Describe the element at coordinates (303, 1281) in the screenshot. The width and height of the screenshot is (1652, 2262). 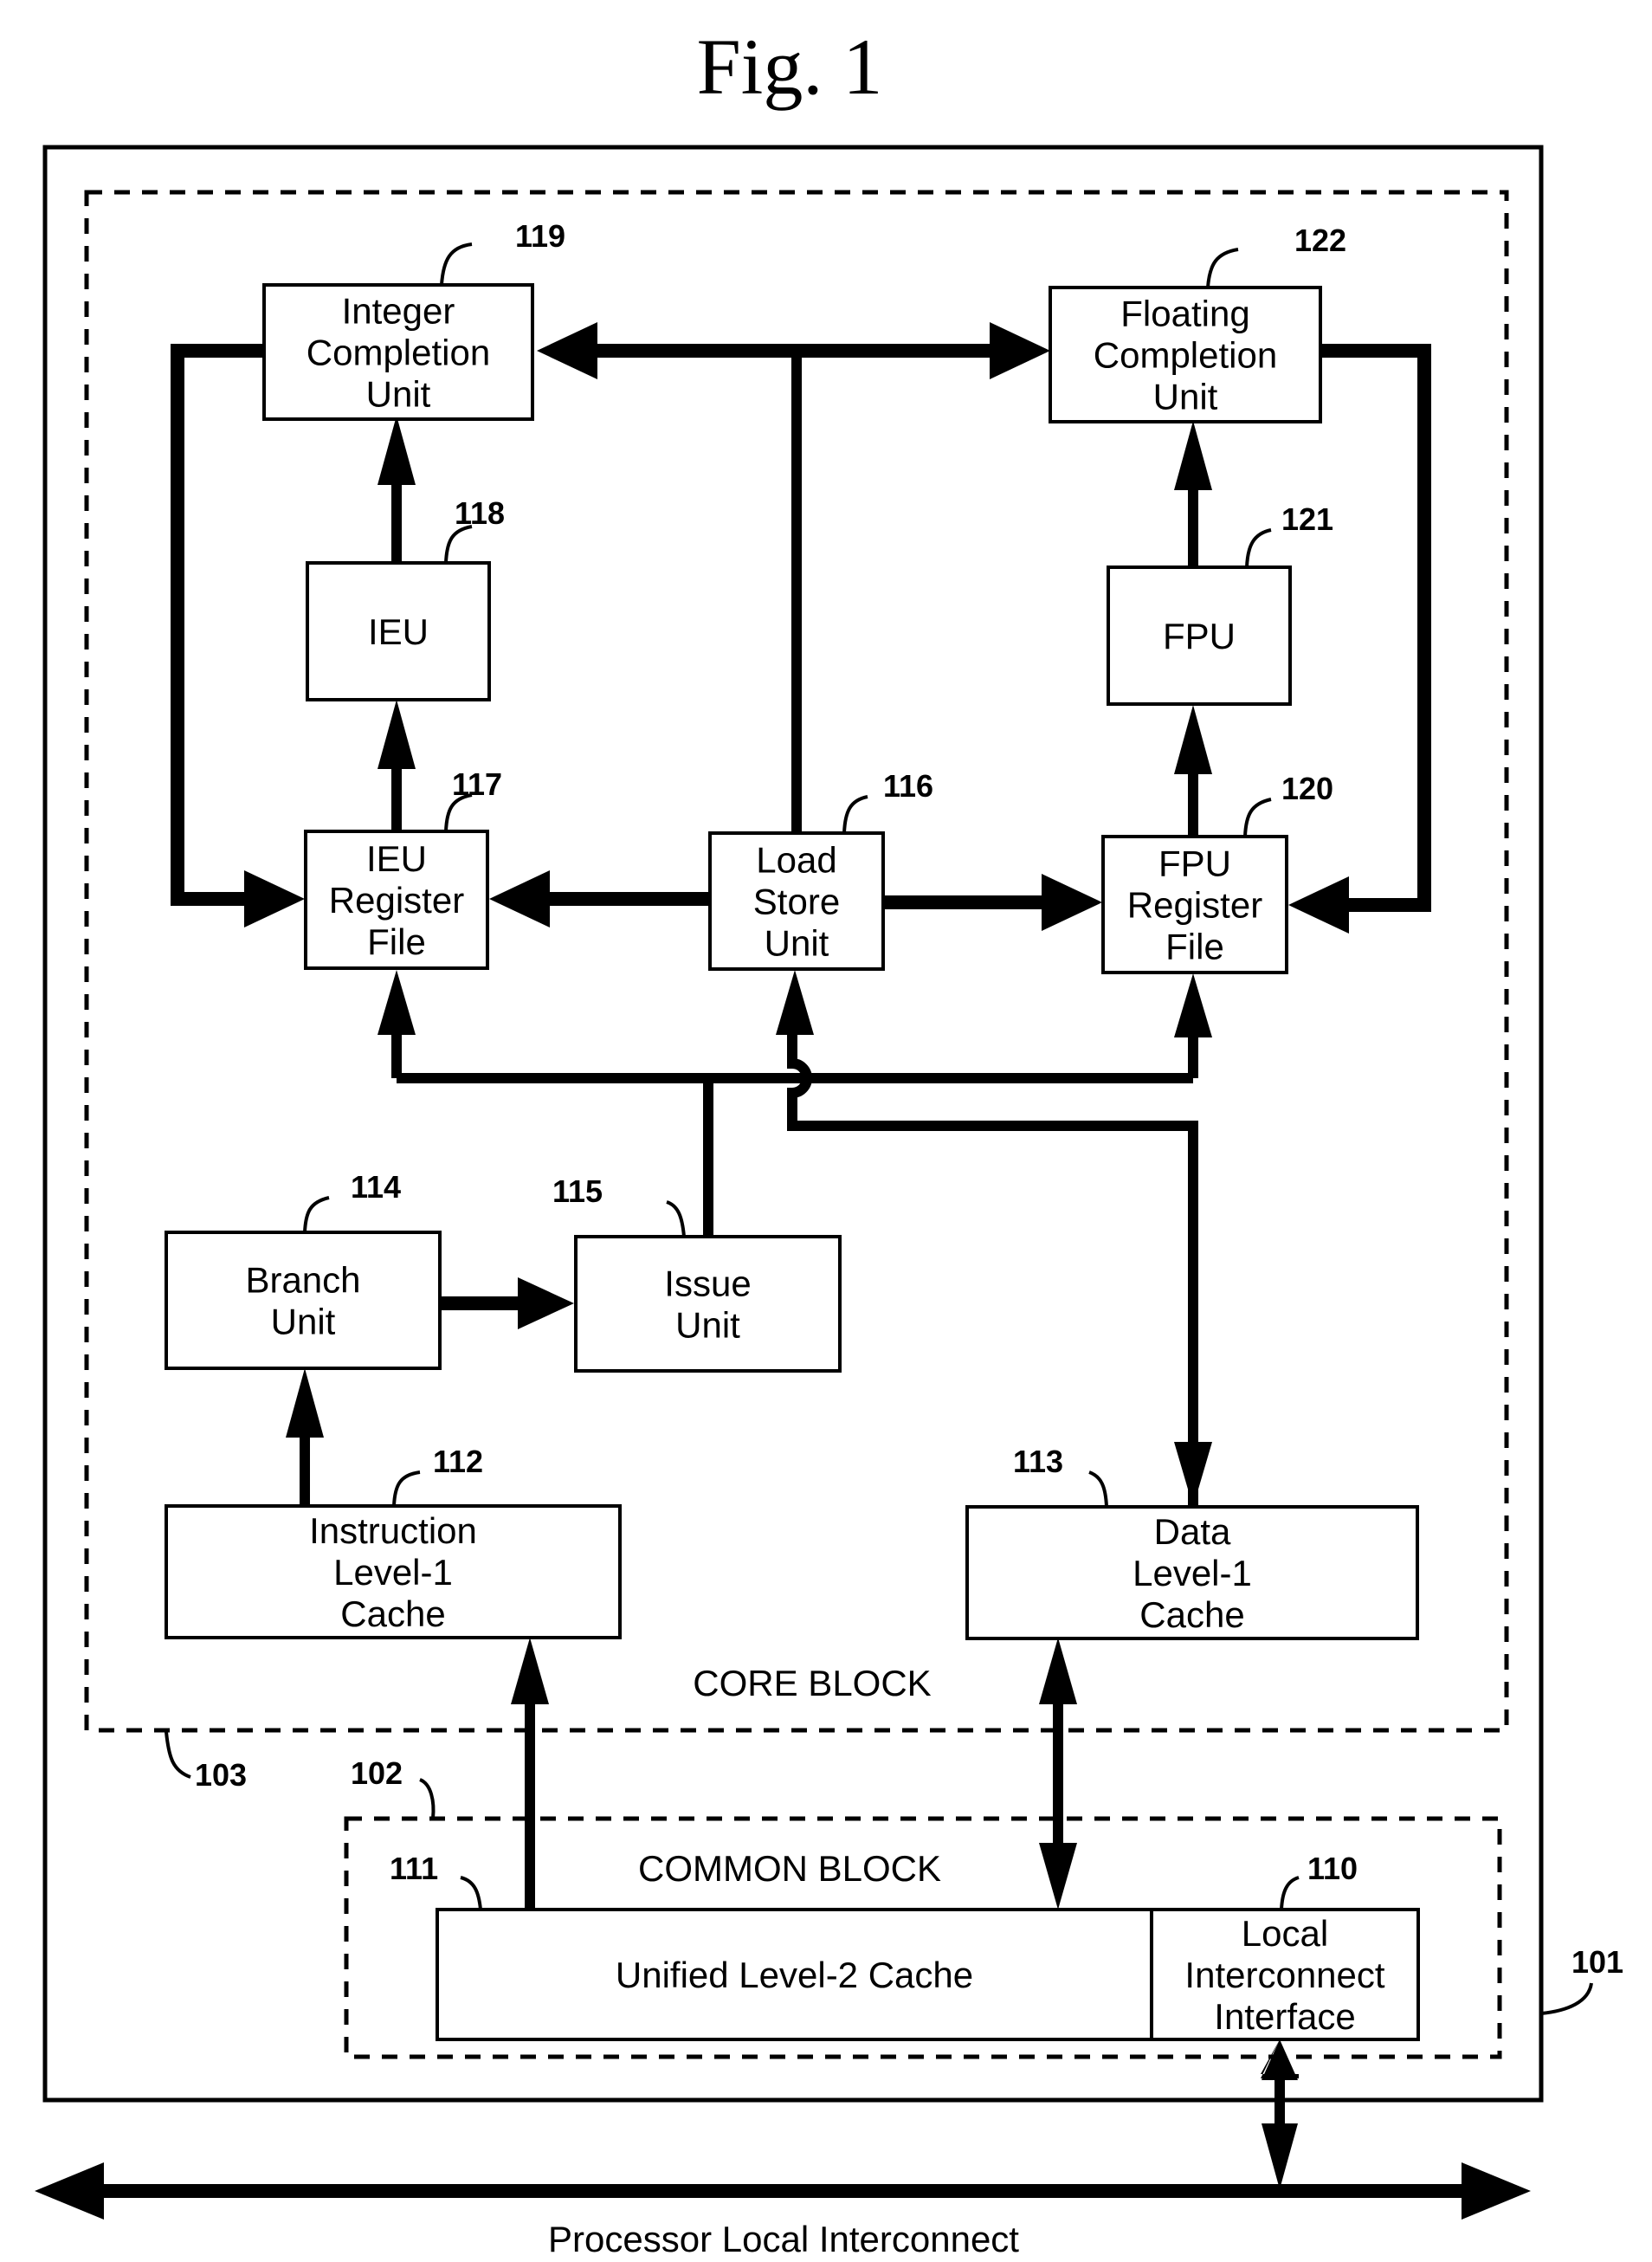
I see `branch-unit-label-line: Branch` at that location.